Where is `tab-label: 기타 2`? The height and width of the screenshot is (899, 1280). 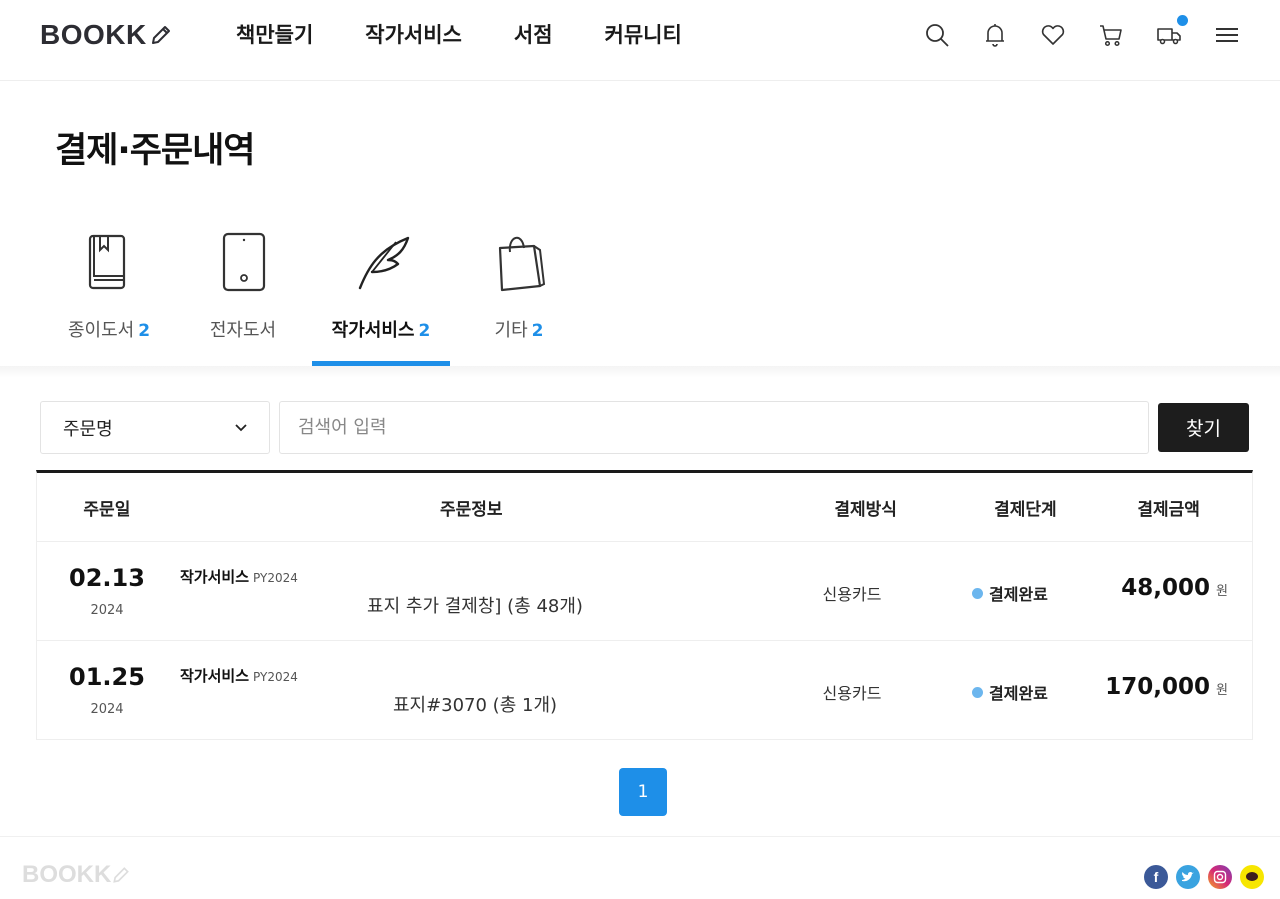 tab-label: 기타 2 is located at coordinates (519, 330).